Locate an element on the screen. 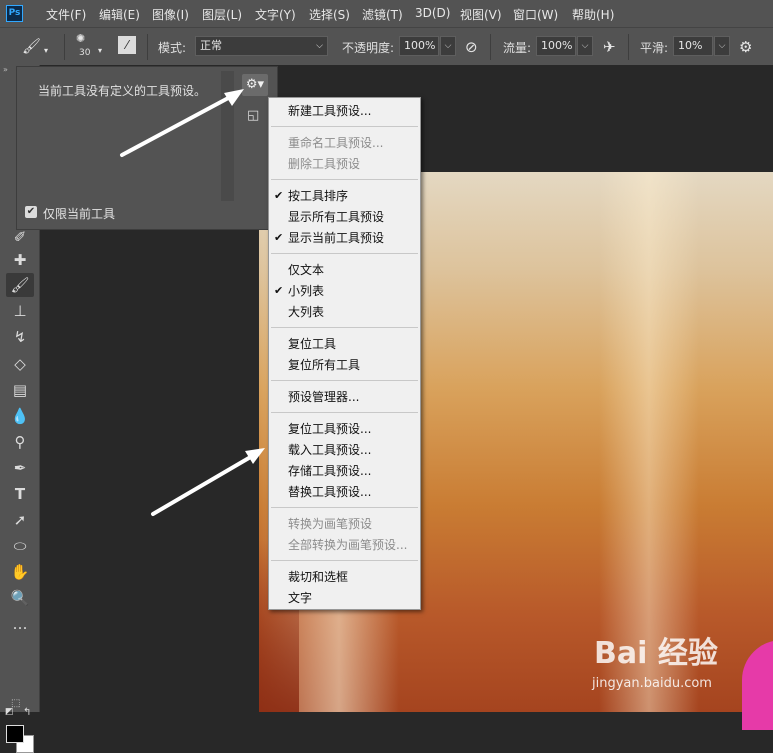 This screenshot has width=773, height=753. only-current-tool-label: 仅限当前工具 is located at coordinates (79, 214).